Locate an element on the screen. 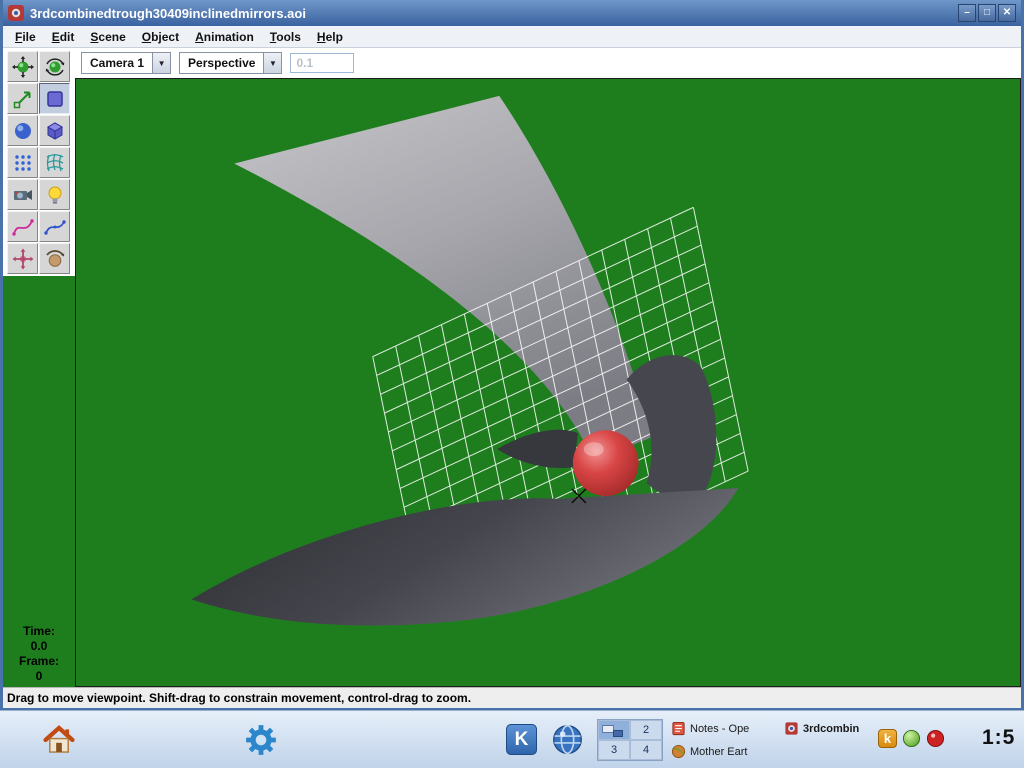  resize-object-tool is located at coordinates (22, 98).